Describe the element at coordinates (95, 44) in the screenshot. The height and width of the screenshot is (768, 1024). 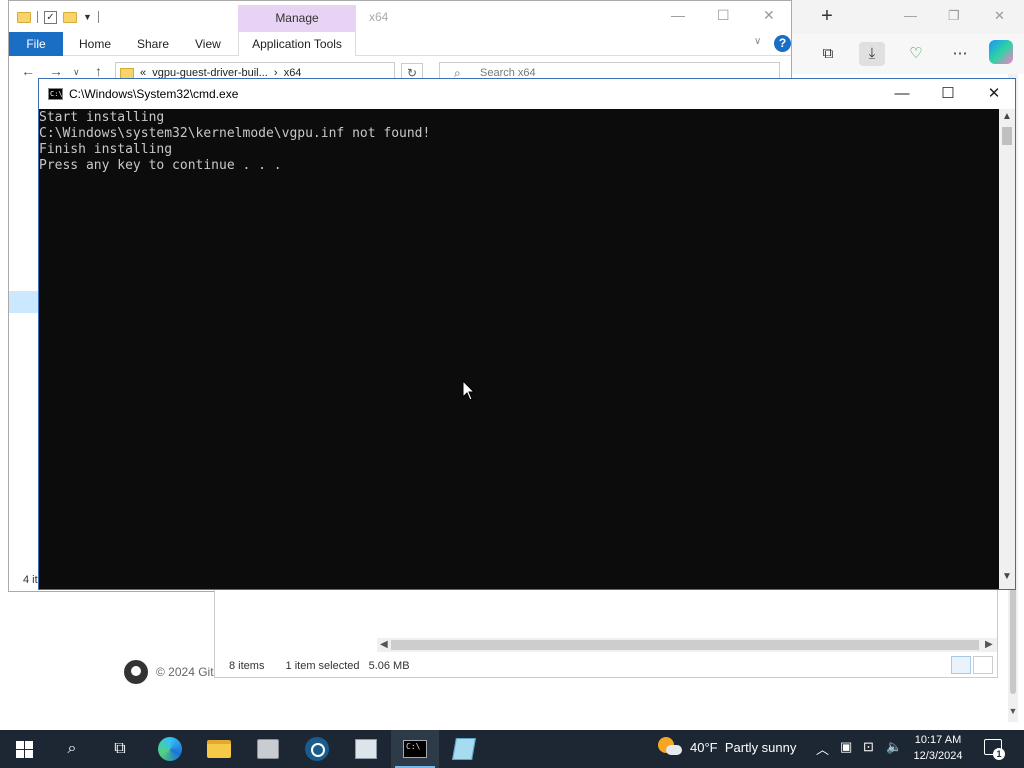
I see `tab-home: Home` at that location.